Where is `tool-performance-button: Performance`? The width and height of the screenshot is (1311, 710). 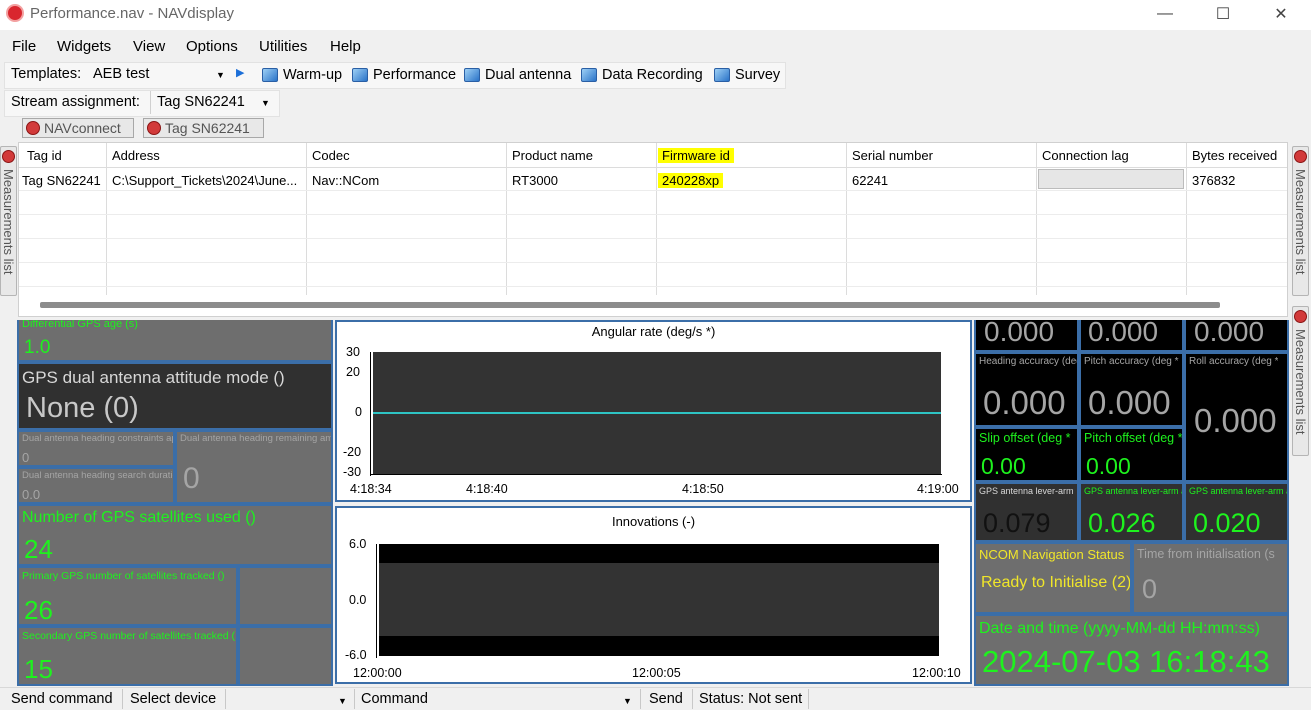 tool-performance-button: Performance is located at coordinates (404, 75).